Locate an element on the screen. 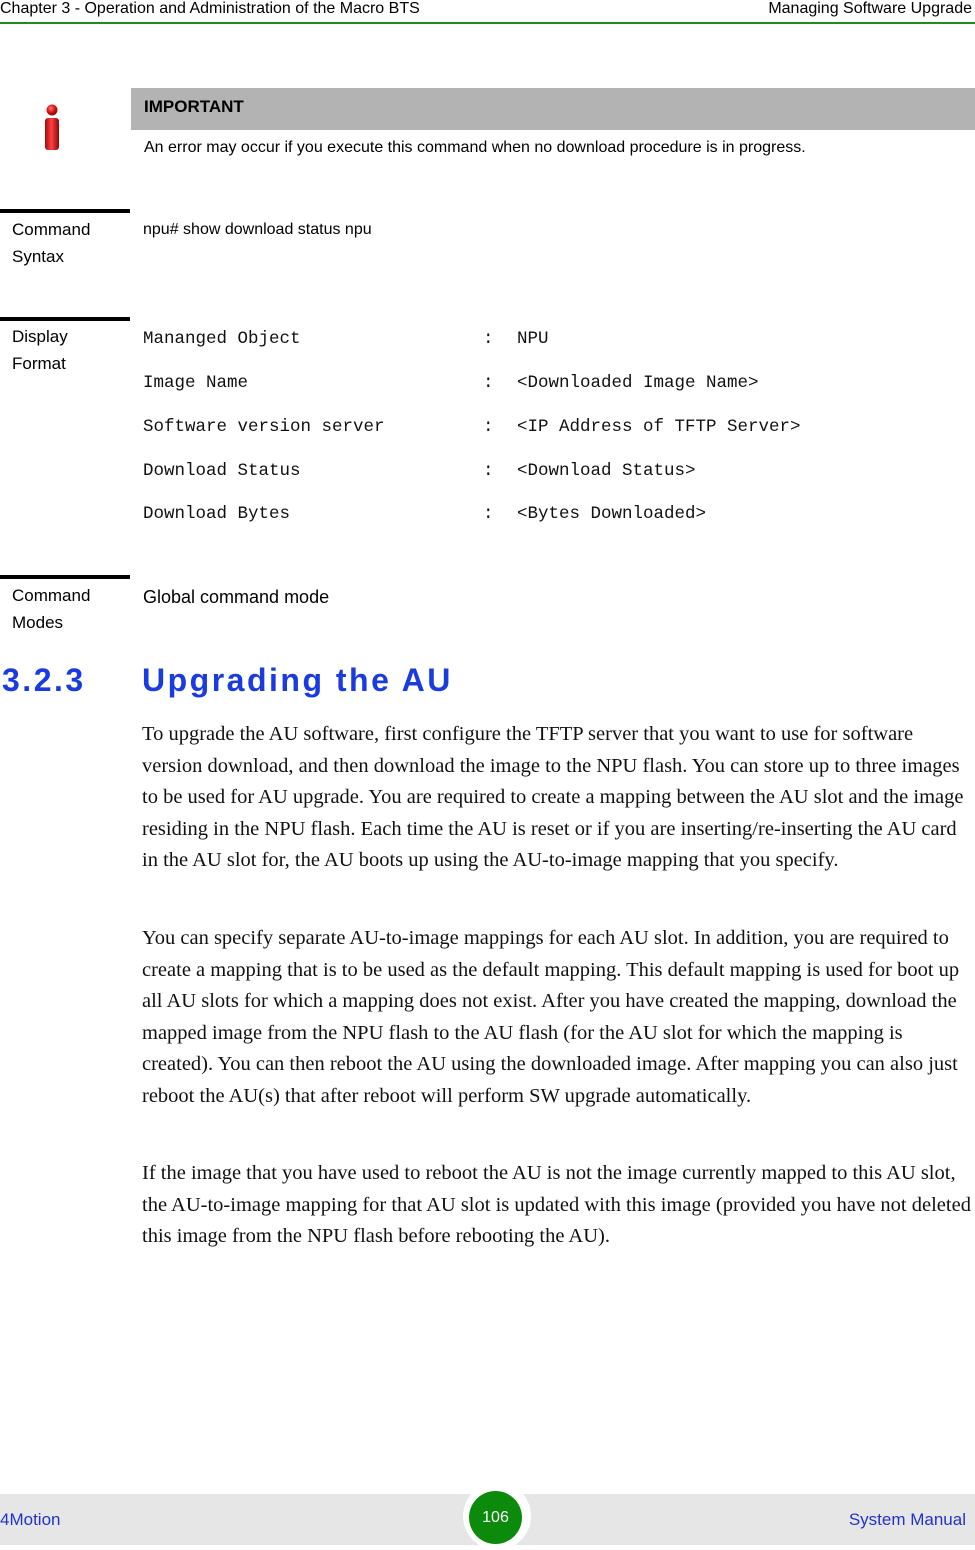 Image resolution: width=975 pixels, height=1550 pixels. product-name: 4Motion is located at coordinates (30, 1519).